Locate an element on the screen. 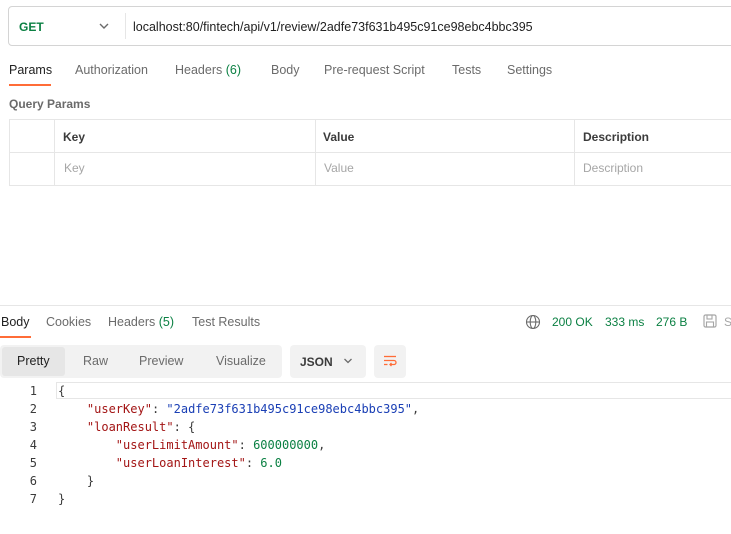  tab-label: Settings is located at coordinates (530, 70).